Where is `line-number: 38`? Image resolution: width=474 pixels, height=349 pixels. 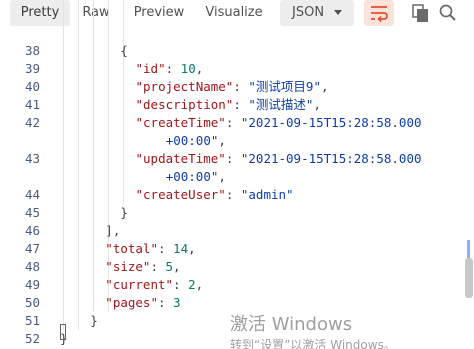
line-number: 38 is located at coordinates (32, 50).